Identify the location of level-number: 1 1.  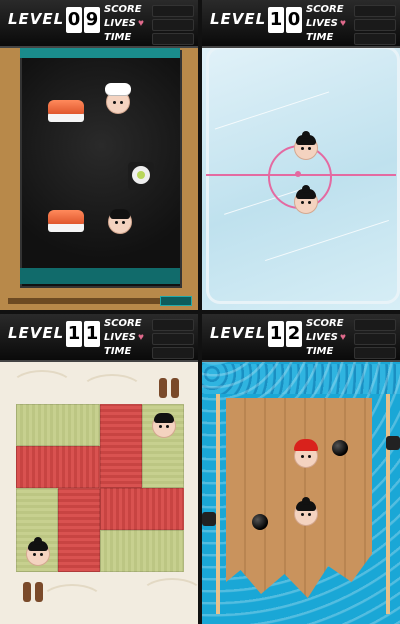
(83, 334).